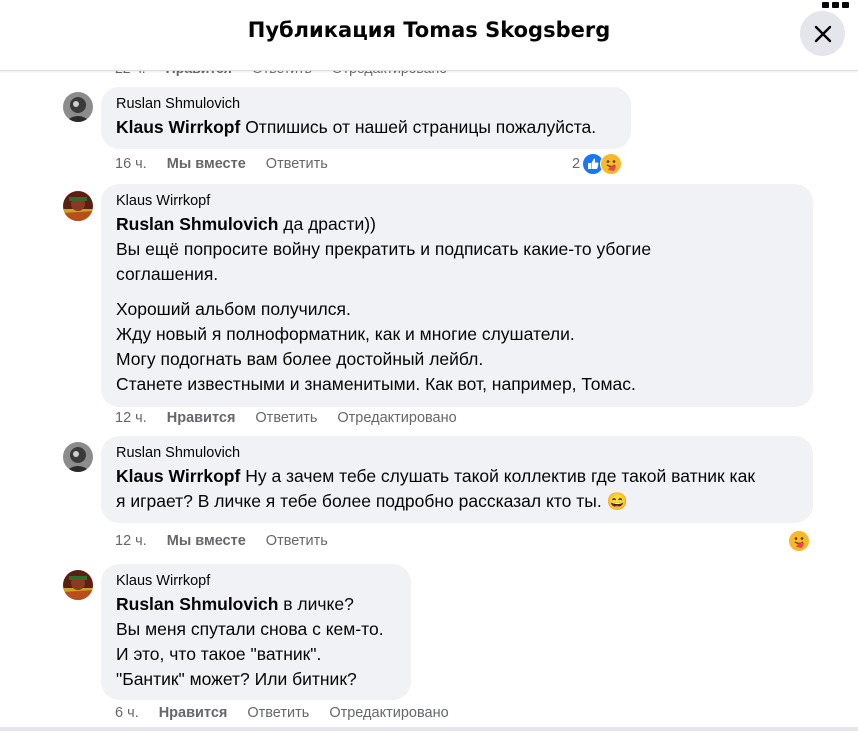 The image size is (858, 731). What do you see at coordinates (219, 654) in the screenshot?
I see `comment-text-line: И это, что такое "ватник".` at bounding box center [219, 654].